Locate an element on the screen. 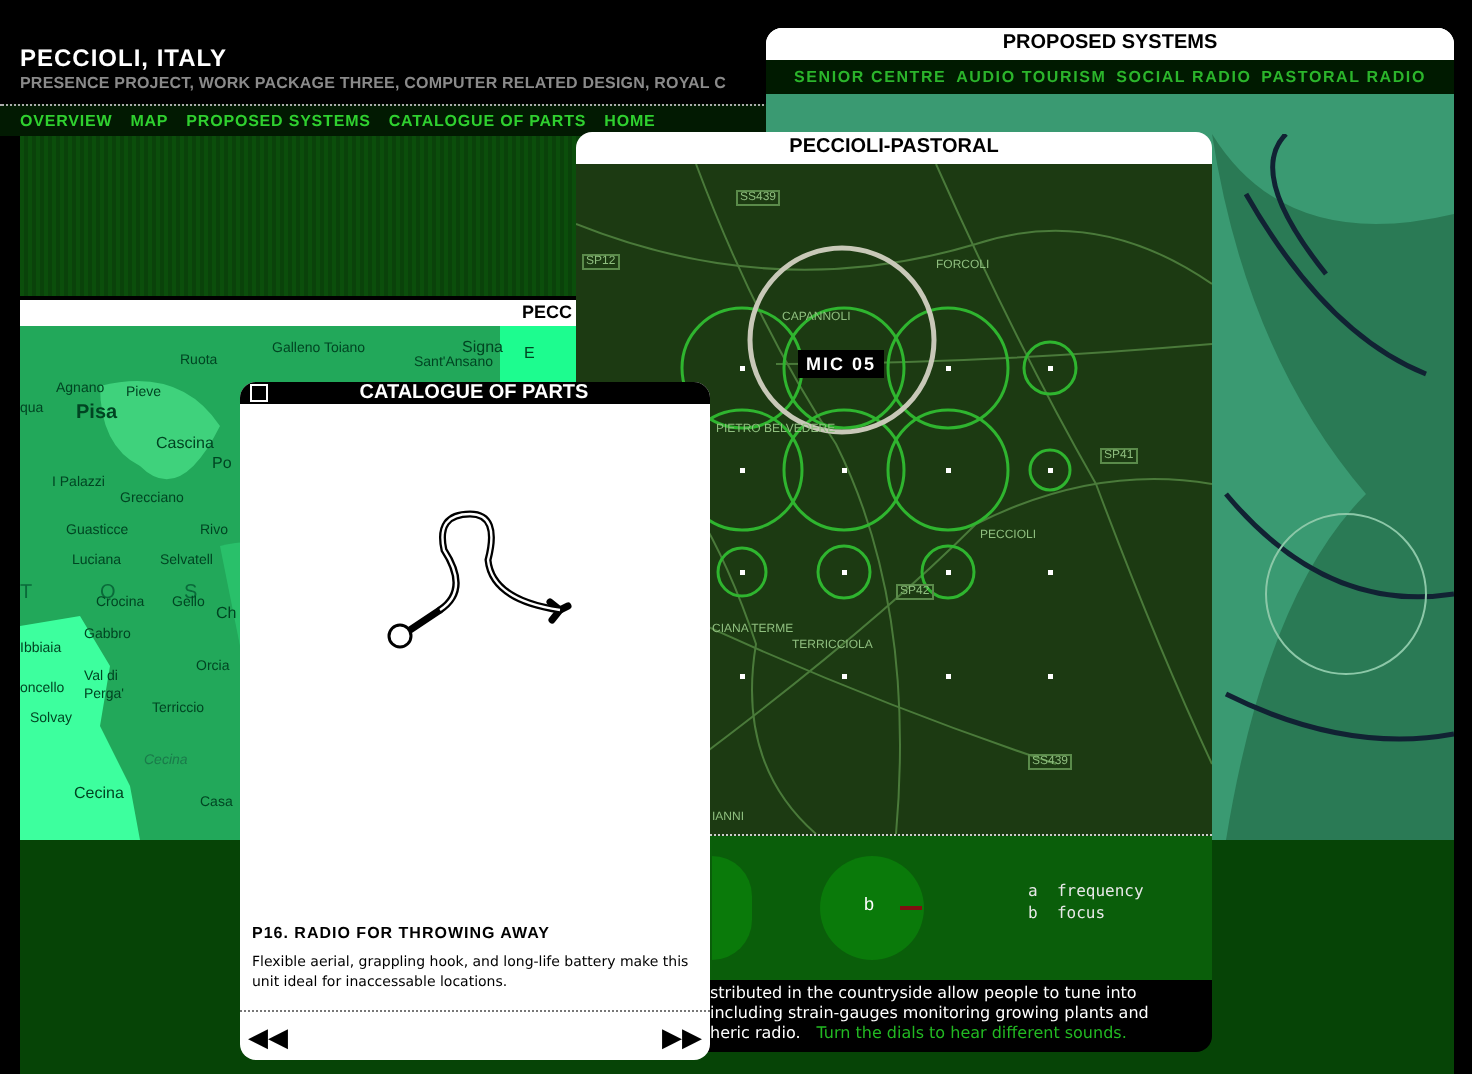 Image resolution: width=1472 pixels, height=1074 pixels. next-button: ▶▶ is located at coordinates (682, 1037).